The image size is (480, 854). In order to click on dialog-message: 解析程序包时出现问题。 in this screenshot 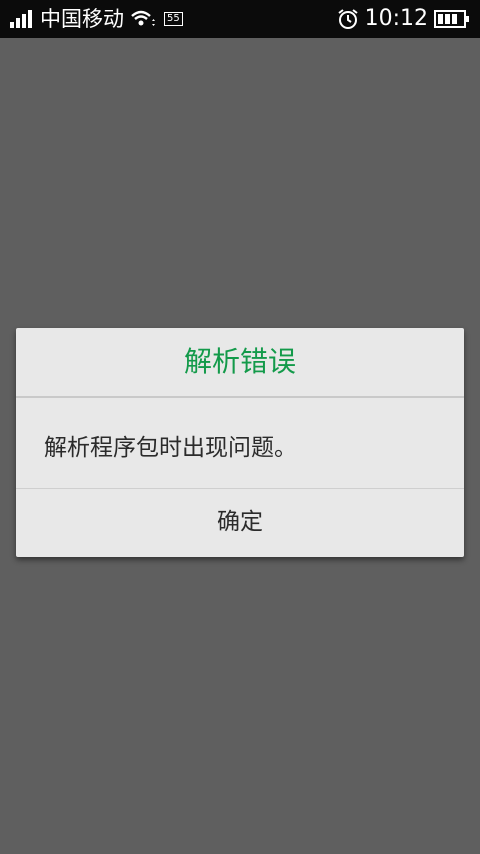, I will do `click(240, 443)`.